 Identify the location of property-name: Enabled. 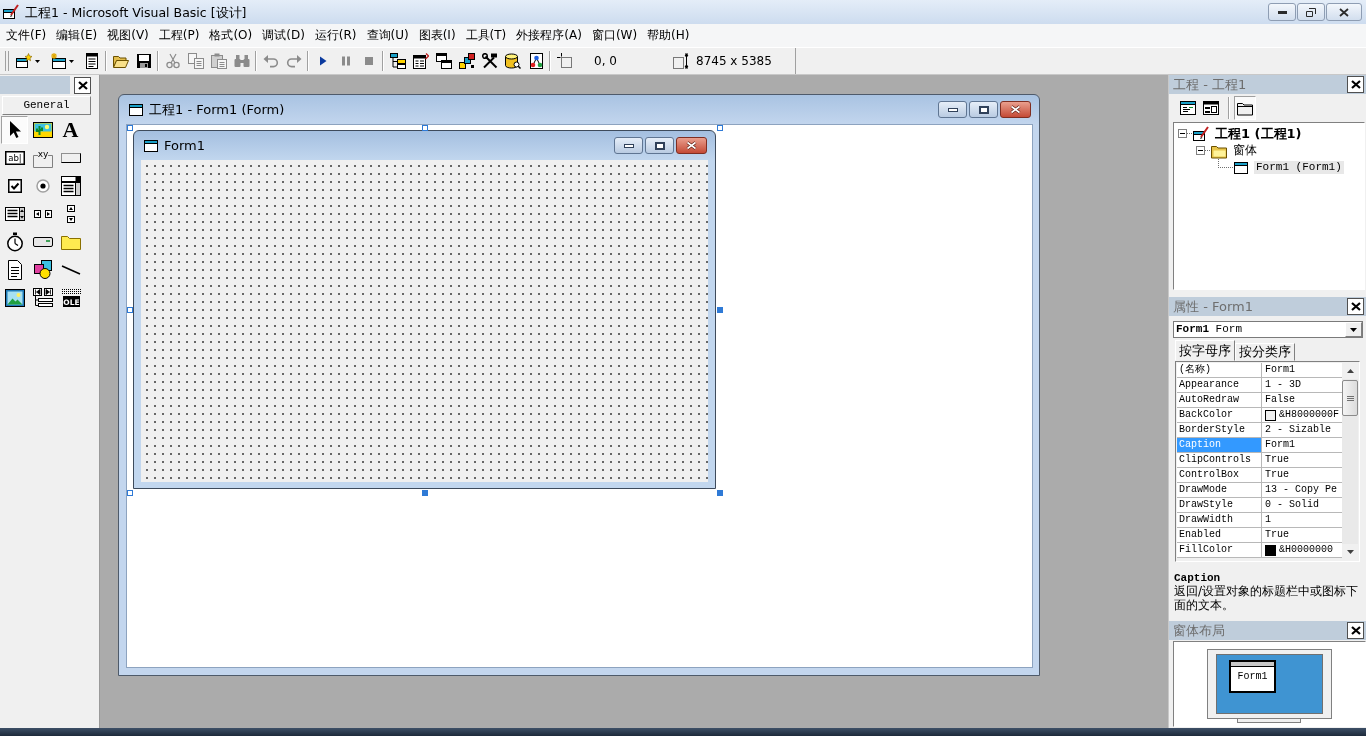
(1219, 535).